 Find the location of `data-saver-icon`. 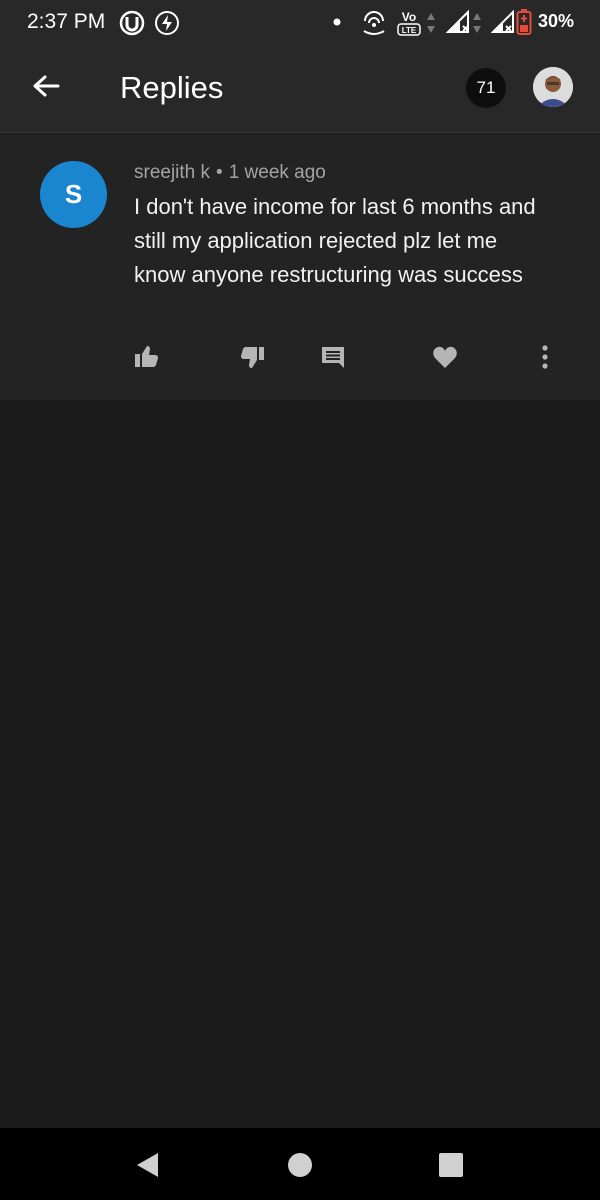

data-saver-icon is located at coordinates (167, 23).